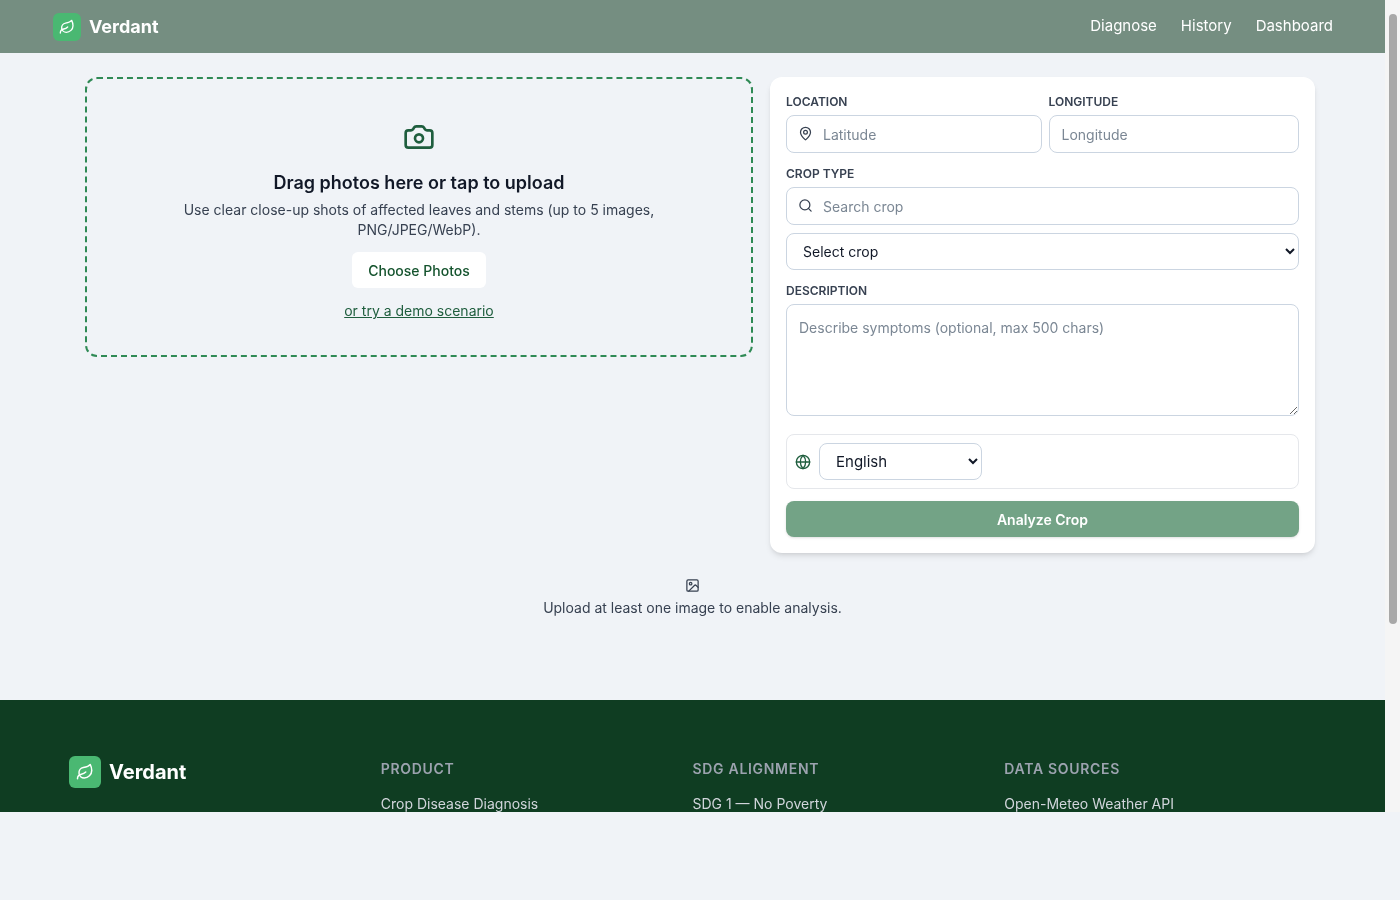 The height and width of the screenshot is (900, 1400). Describe the element at coordinates (1206, 26) in the screenshot. I see `nav-link: History` at that location.